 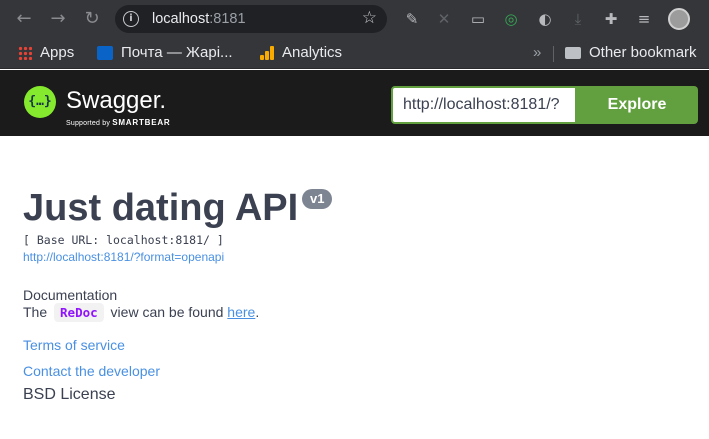 I want to click on pen-extension-icon: ✎, so click(x=412, y=19).